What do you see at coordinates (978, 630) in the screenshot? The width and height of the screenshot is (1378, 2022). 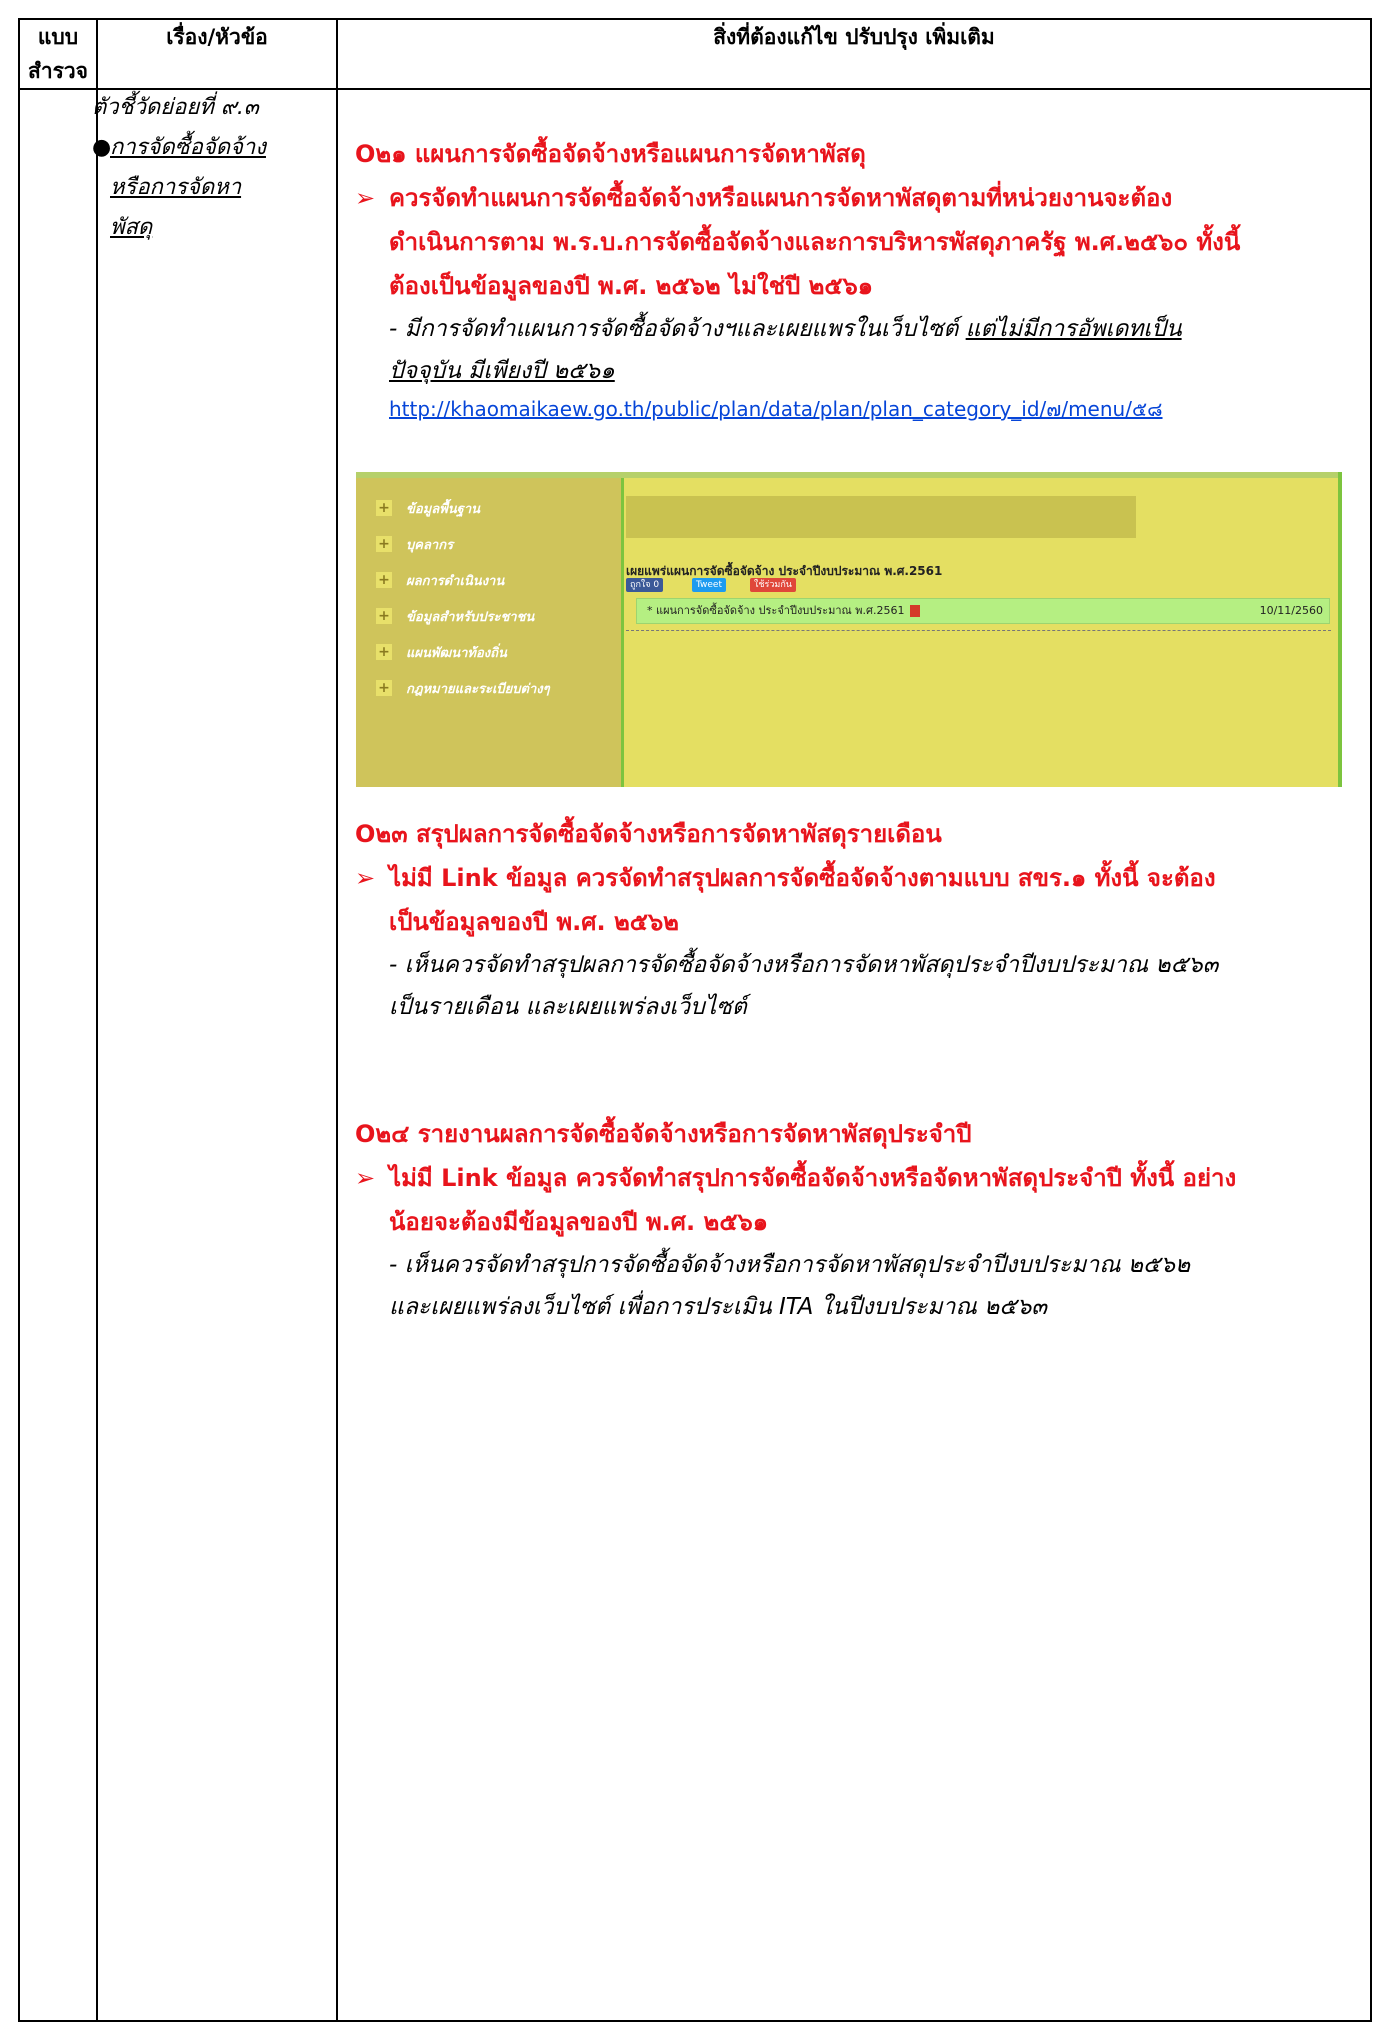 I see `row-divider` at bounding box center [978, 630].